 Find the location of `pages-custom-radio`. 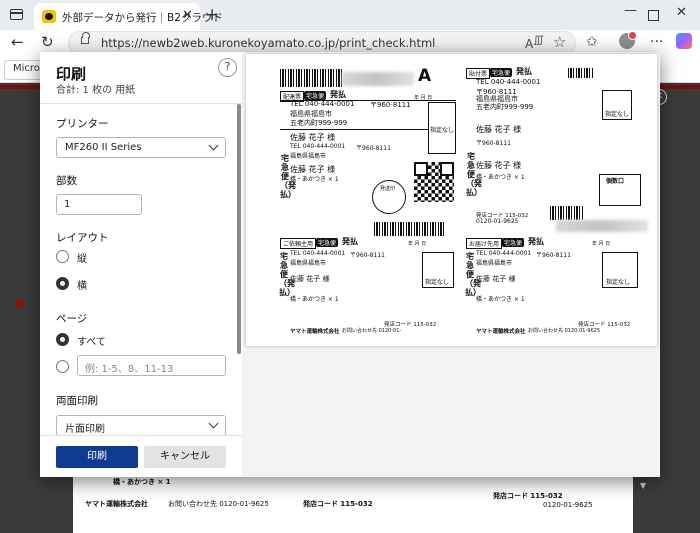

pages-custom-radio is located at coordinates (62, 366).